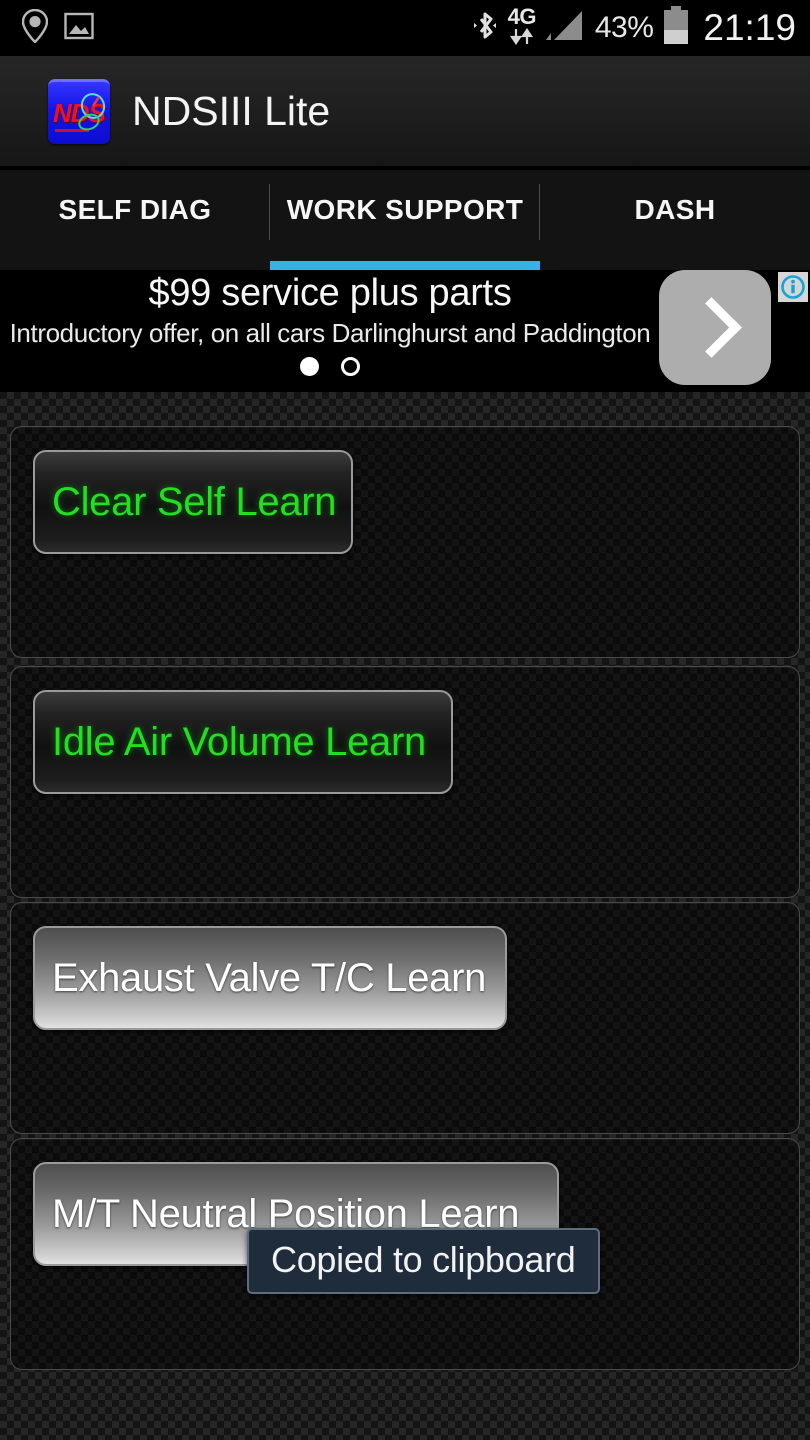 This screenshot has width=810, height=1440. I want to click on button-label: Clear Self Learn, so click(194, 501).